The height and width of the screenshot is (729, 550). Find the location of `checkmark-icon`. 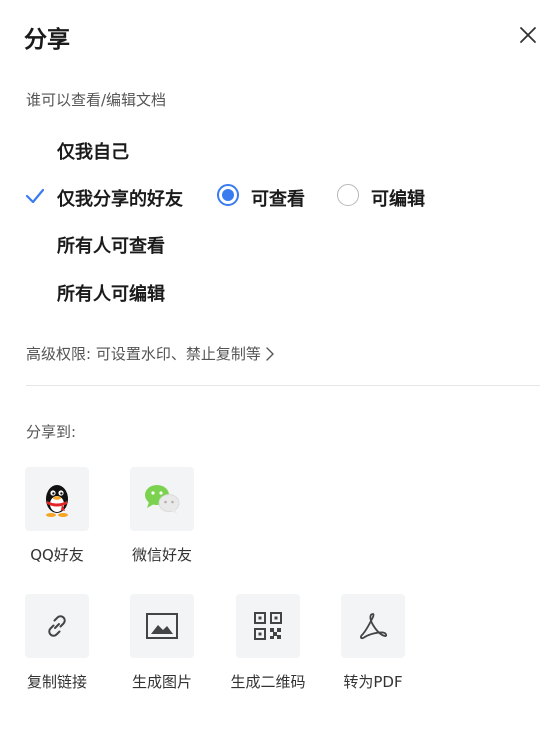

checkmark-icon is located at coordinates (35, 196).